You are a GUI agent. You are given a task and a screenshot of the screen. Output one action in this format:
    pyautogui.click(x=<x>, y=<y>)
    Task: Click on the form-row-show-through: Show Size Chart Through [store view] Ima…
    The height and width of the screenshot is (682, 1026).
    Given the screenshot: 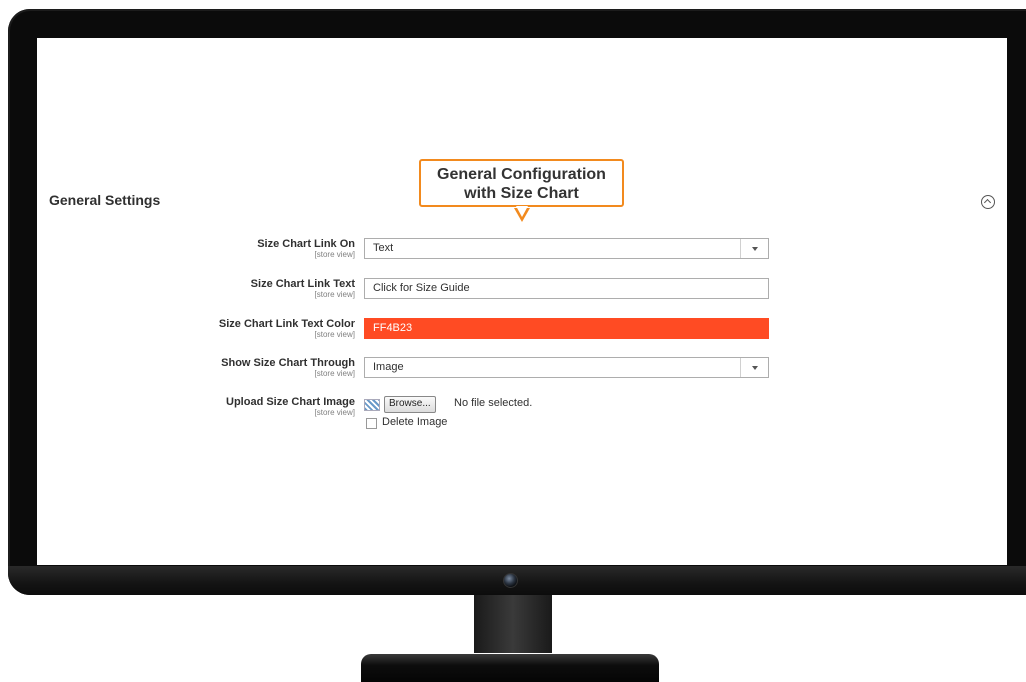 What is the action you would take?
    pyautogui.click(x=522, y=370)
    